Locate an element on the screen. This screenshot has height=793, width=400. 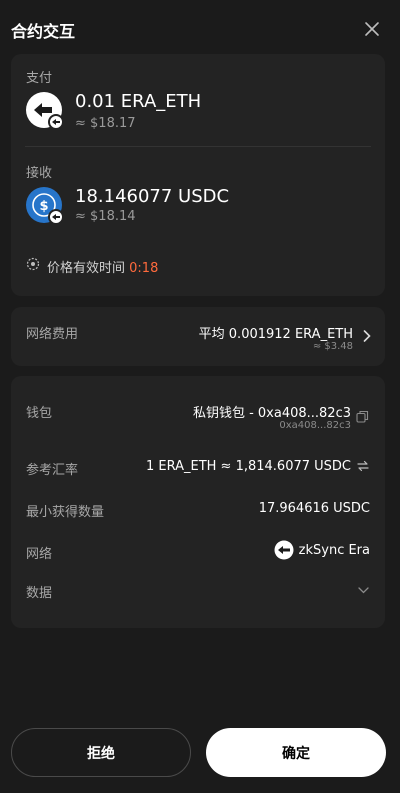
price-validity-label: 价格有效时间 is located at coordinates (86, 268).